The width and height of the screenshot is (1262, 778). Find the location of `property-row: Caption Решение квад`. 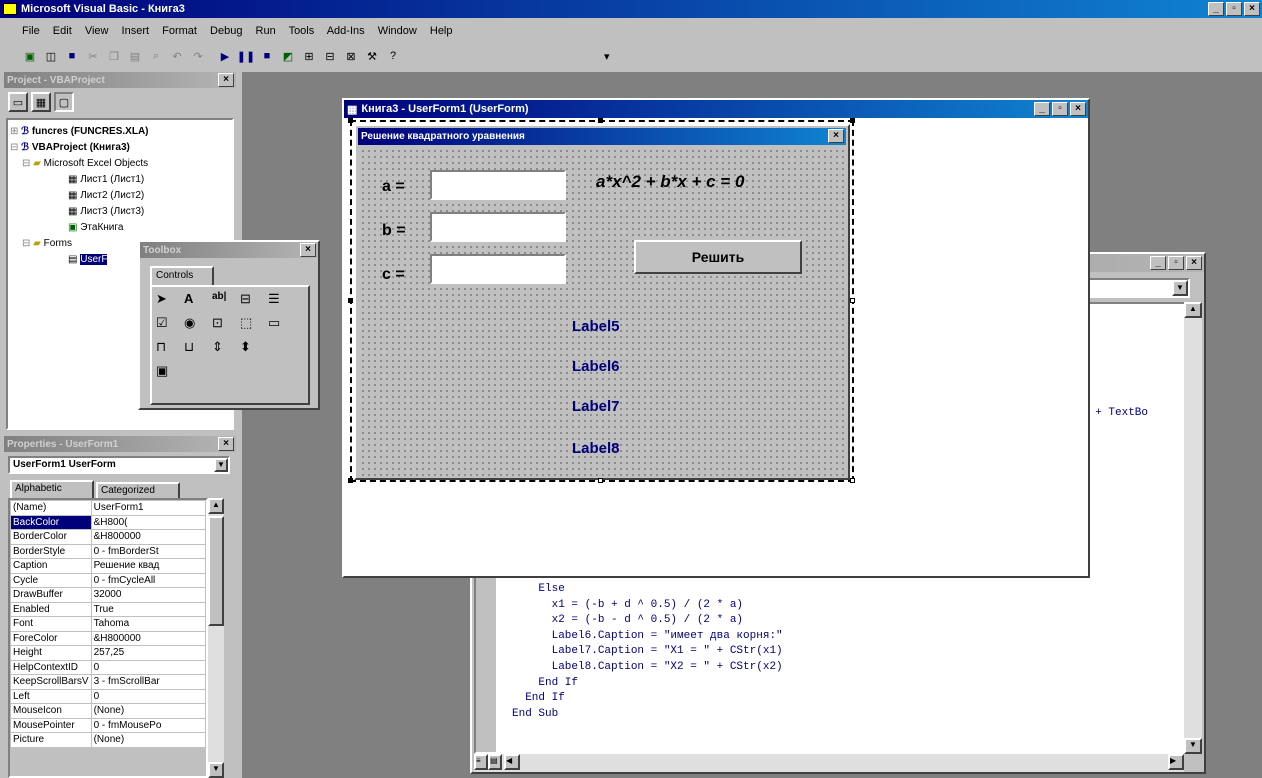

property-row: Caption Решение квад is located at coordinates (108, 566).